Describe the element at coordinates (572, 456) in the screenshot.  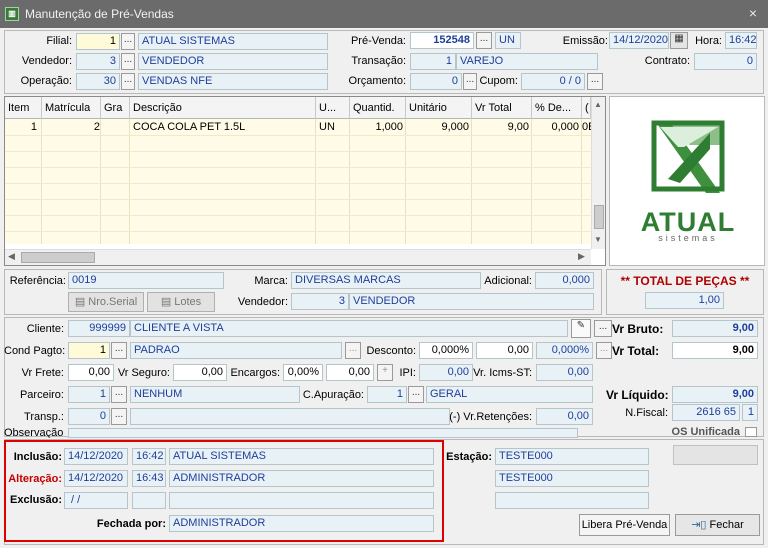
I see `estacao-inclusao-field: TESTE000` at that location.